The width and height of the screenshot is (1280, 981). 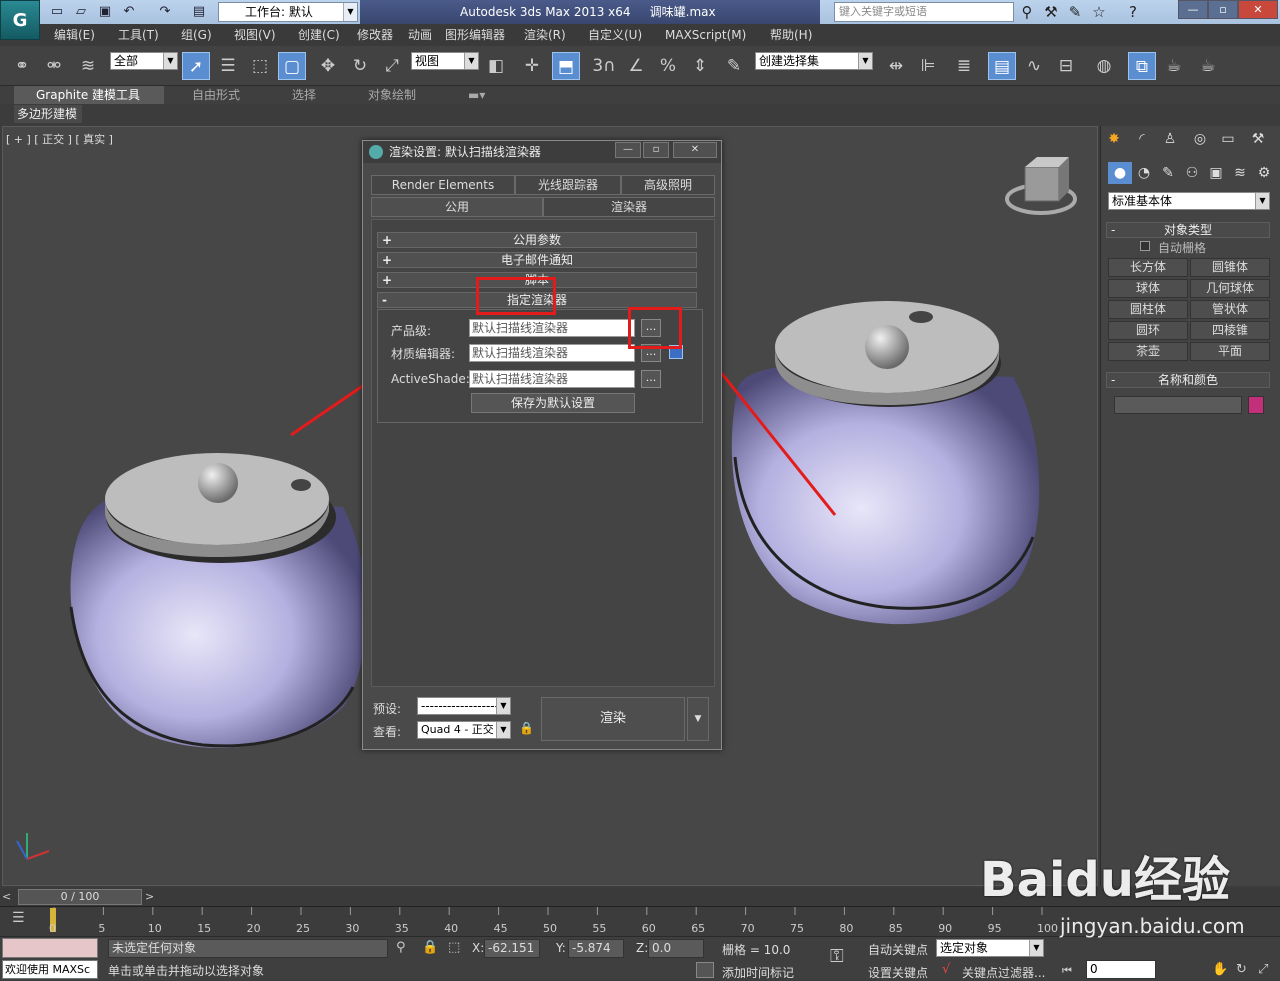 What do you see at coordinates (1258, 9) in the screenshot?
I see `close-button: ✕` at bounding box center [1258, 9].